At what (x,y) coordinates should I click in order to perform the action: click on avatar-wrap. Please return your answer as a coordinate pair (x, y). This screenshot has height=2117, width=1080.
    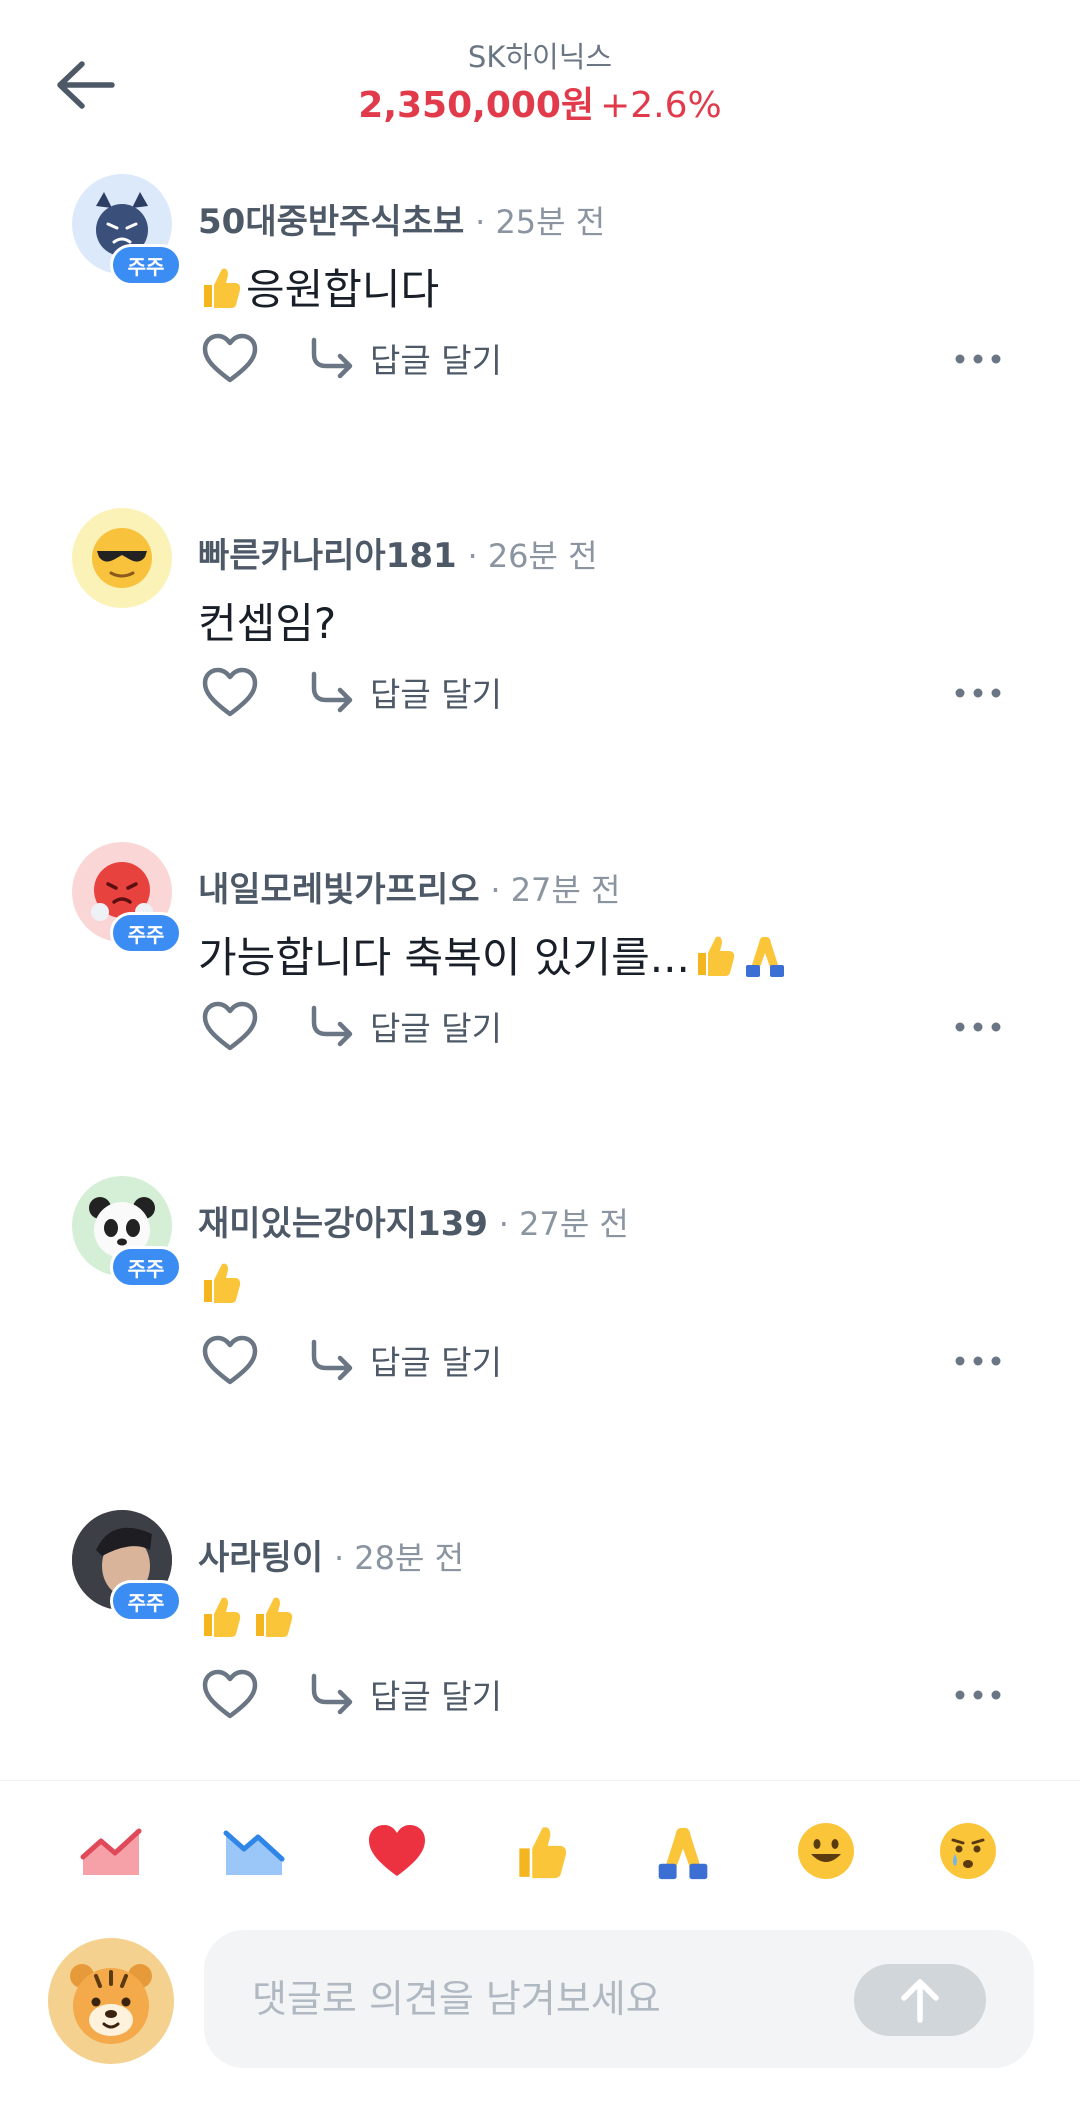
    Looking at the image, I should click on (122, 558).